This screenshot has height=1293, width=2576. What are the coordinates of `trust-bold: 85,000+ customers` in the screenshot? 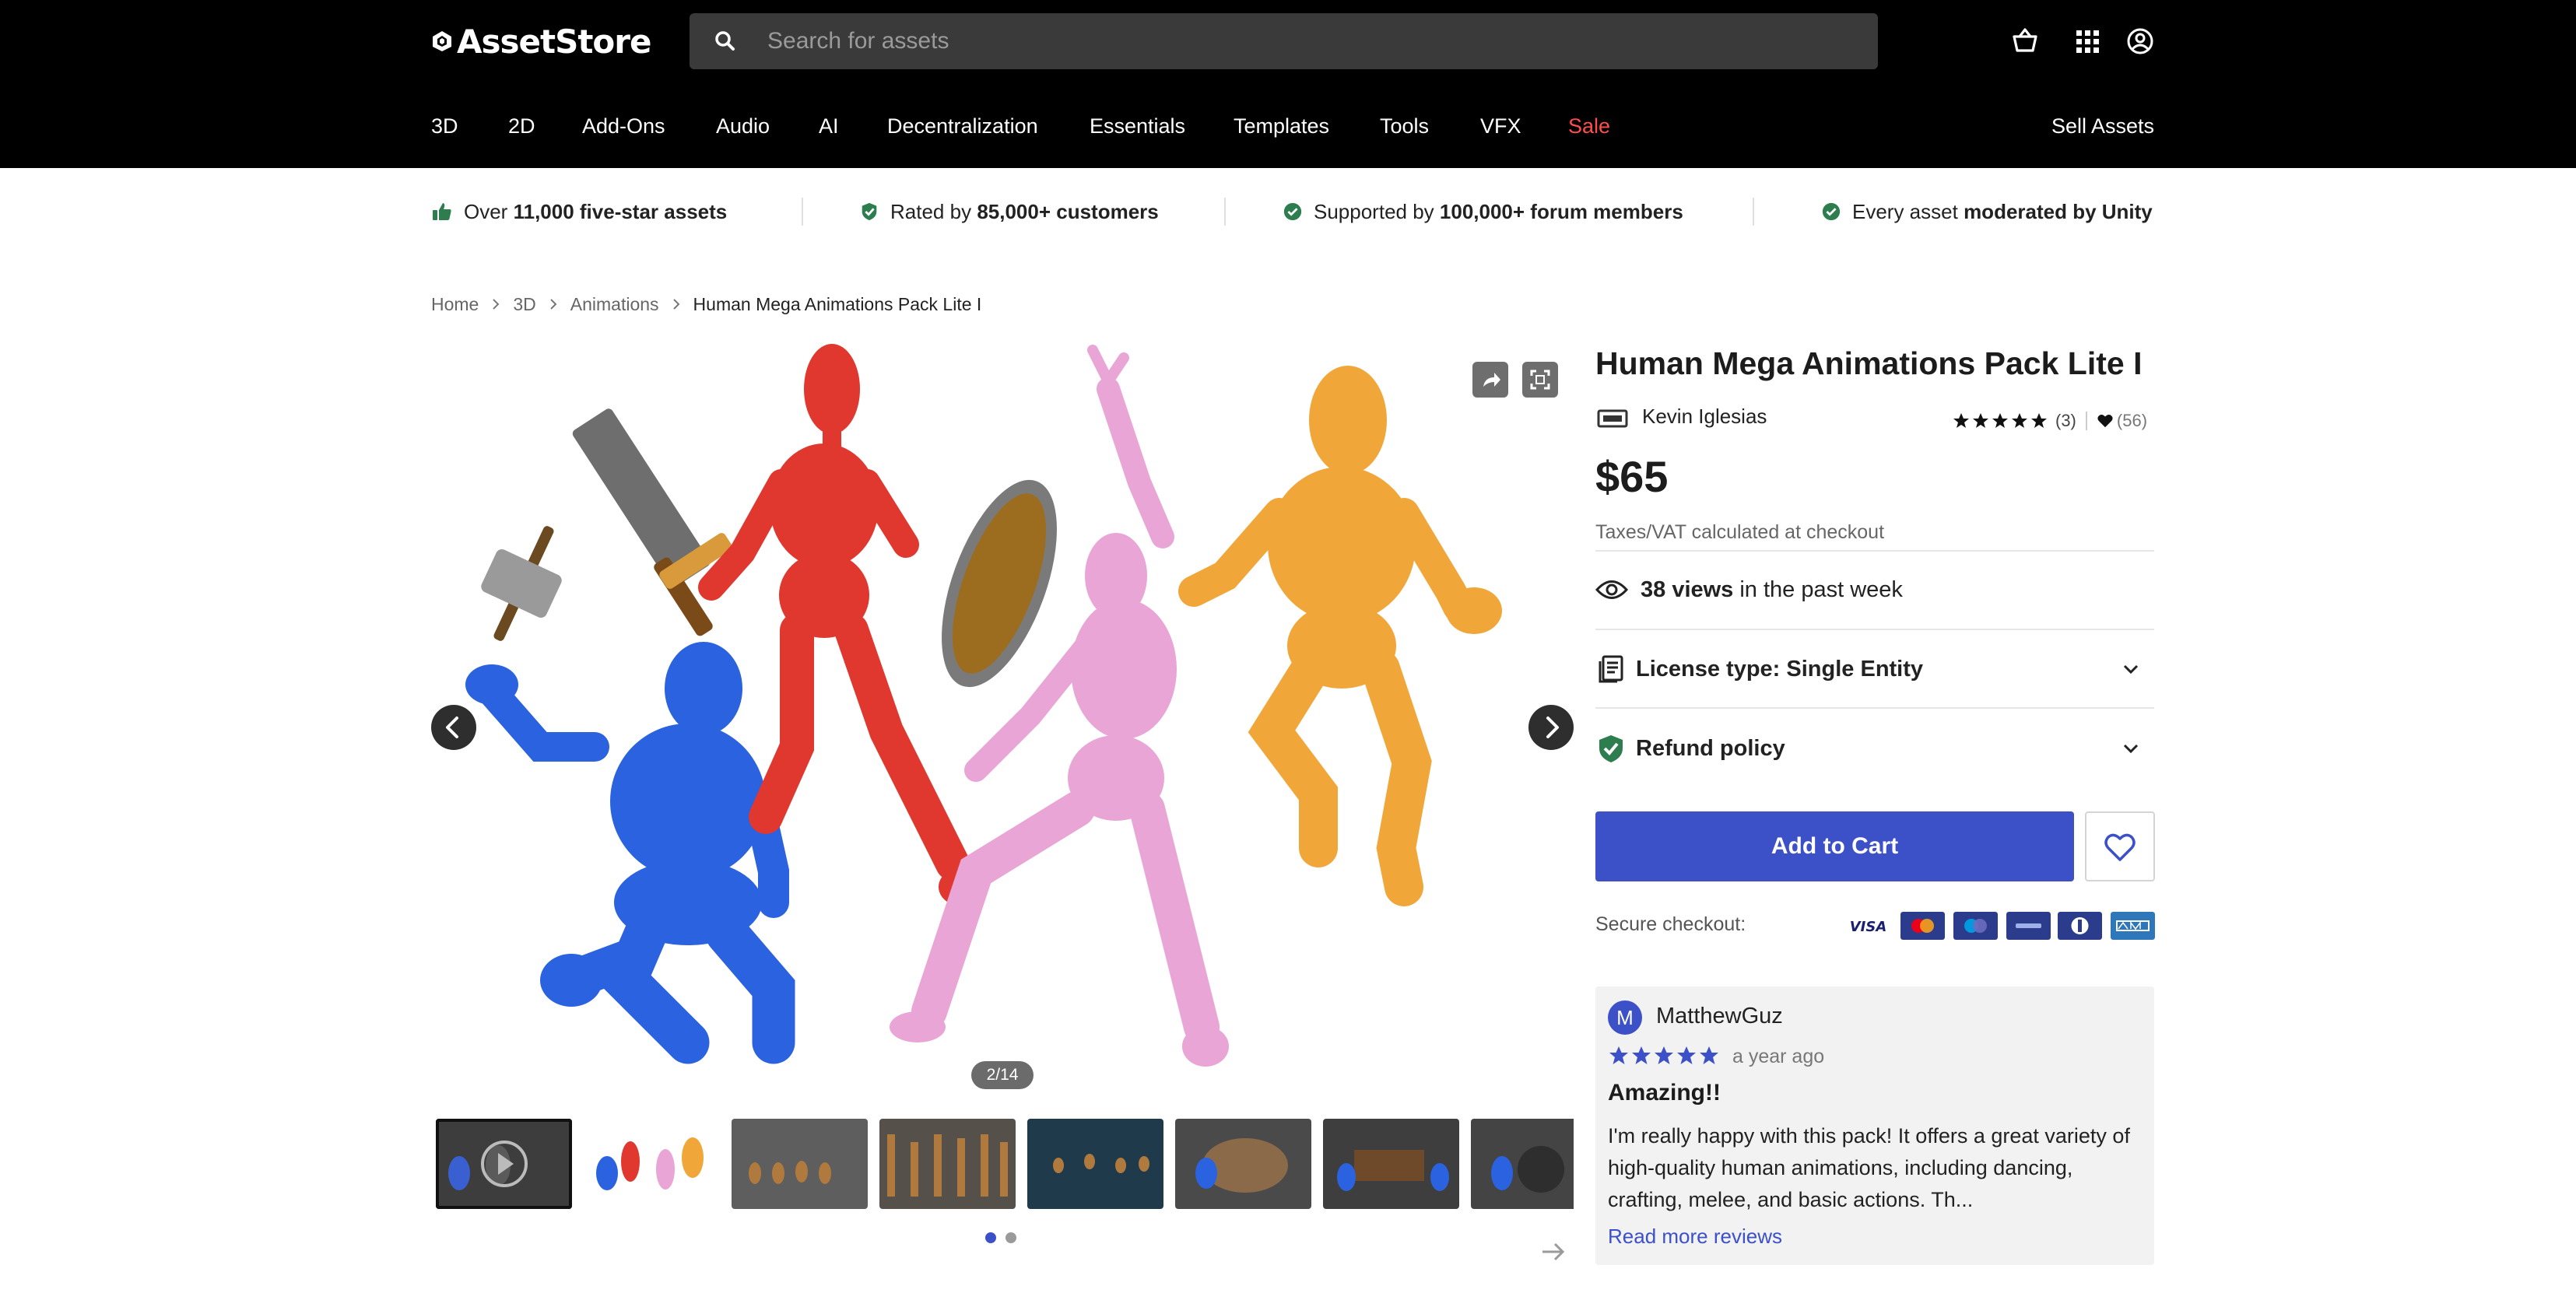 It's located at (1068, 211).